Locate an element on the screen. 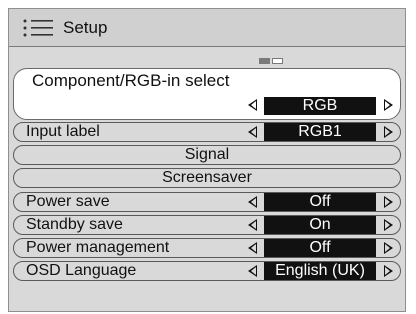 The width and height of the screenshot is (416, 314). osd-language-value: English (UK) is located at coordinates (320, 271).